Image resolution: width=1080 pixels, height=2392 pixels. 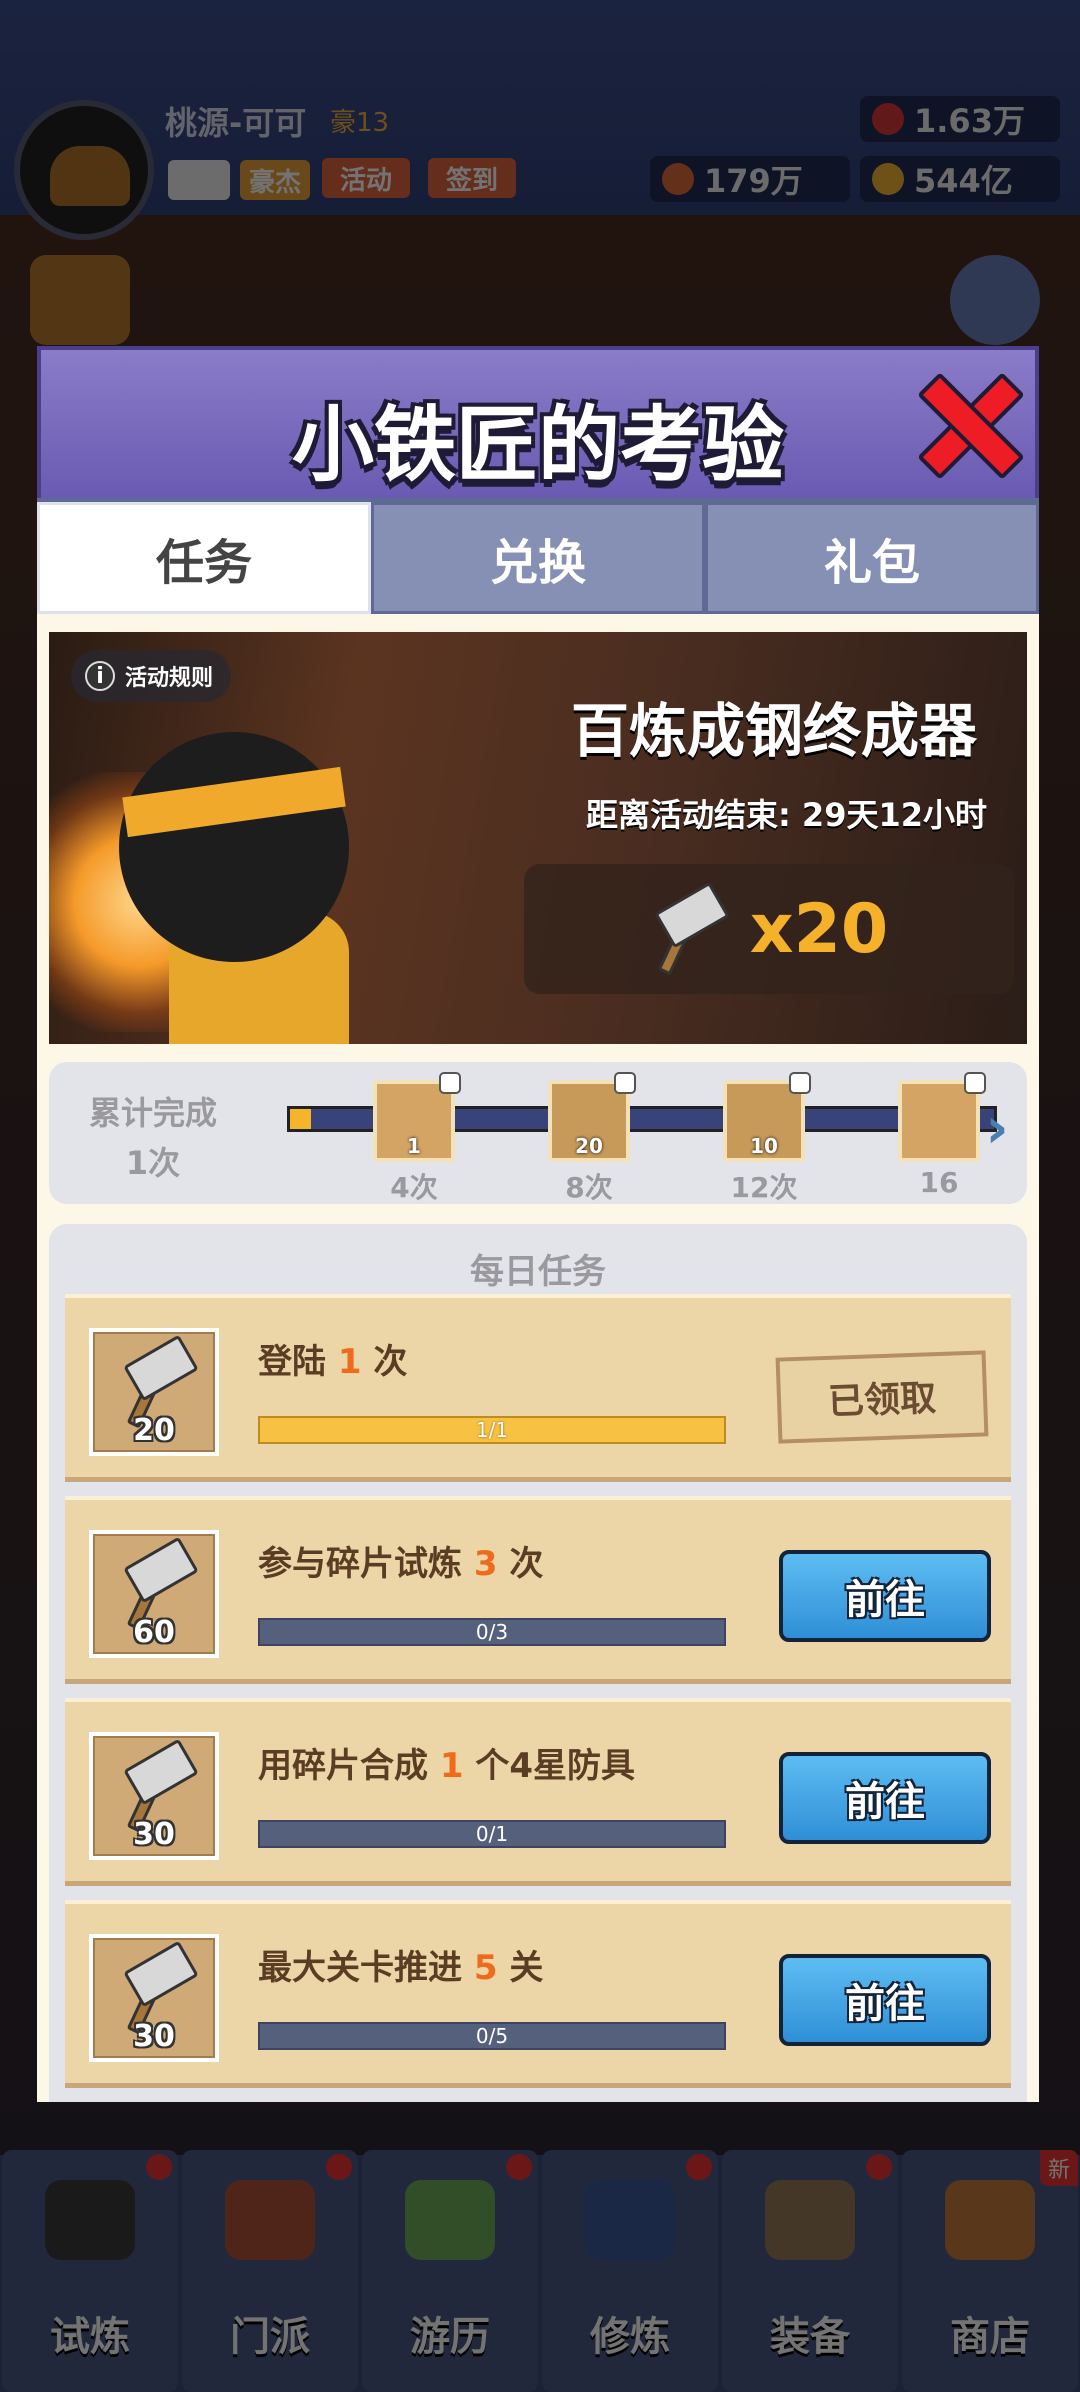 I want to click on task-reward: 30, so click(x=154, y=1796).